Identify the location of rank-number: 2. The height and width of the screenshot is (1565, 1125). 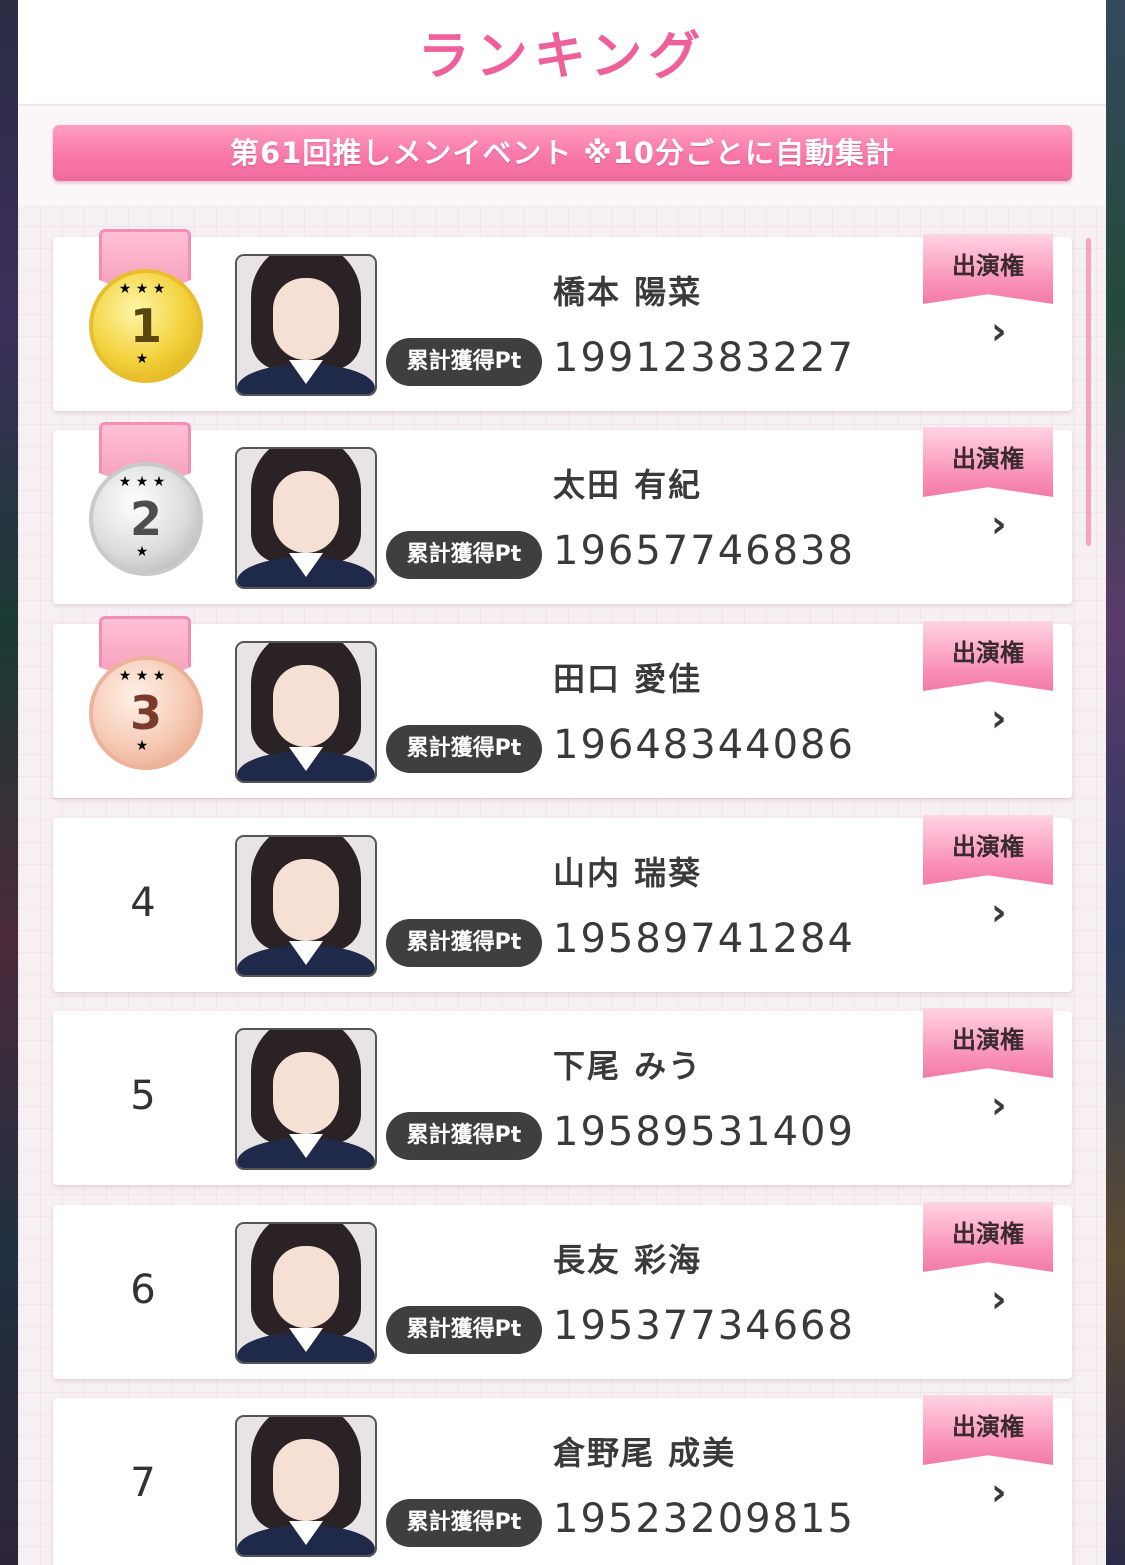
(145, 519).